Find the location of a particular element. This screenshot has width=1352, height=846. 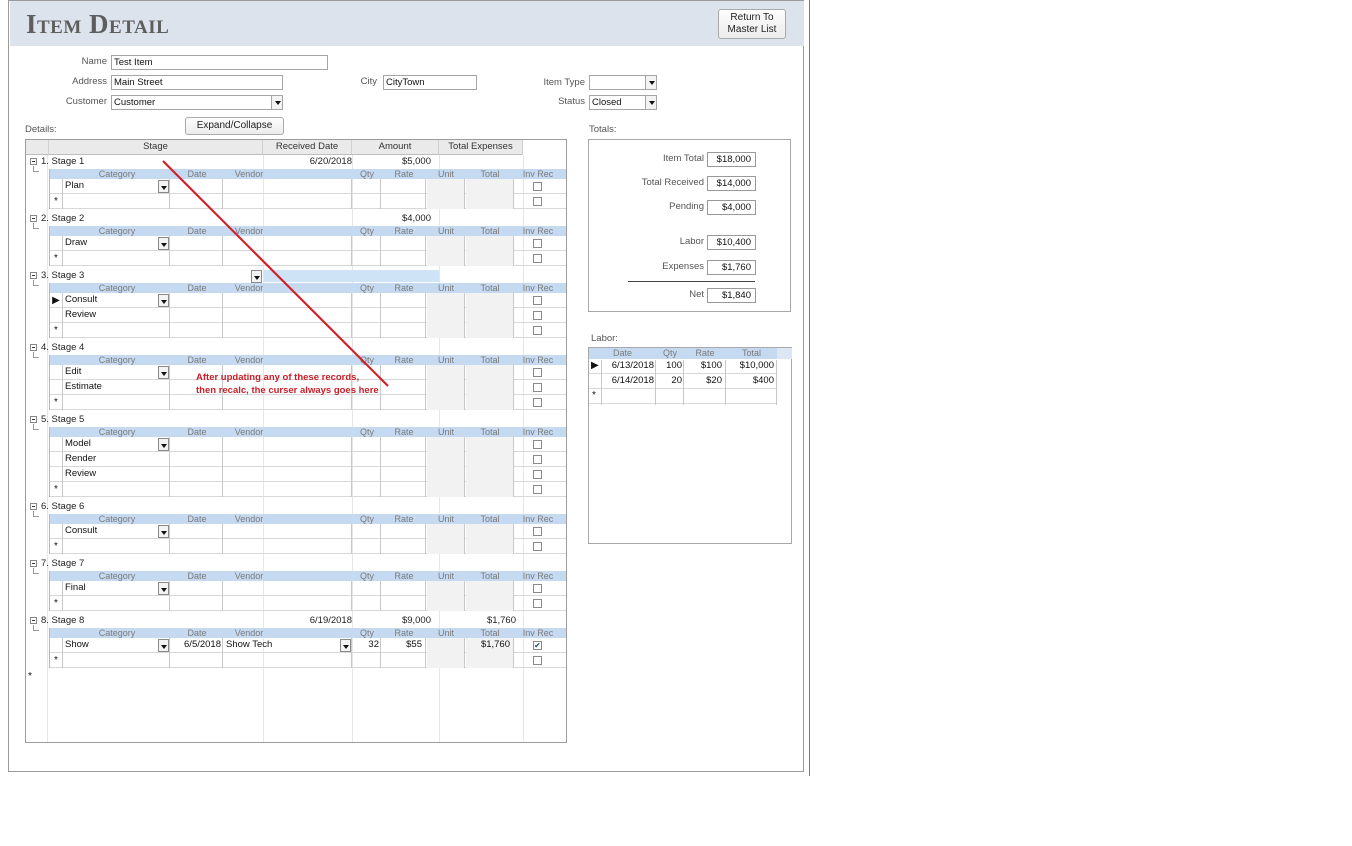

expense-row: Show 6/5/2018 Show Tech 32 $55 $1,760 ✔ is located at coordinates (308, 645).